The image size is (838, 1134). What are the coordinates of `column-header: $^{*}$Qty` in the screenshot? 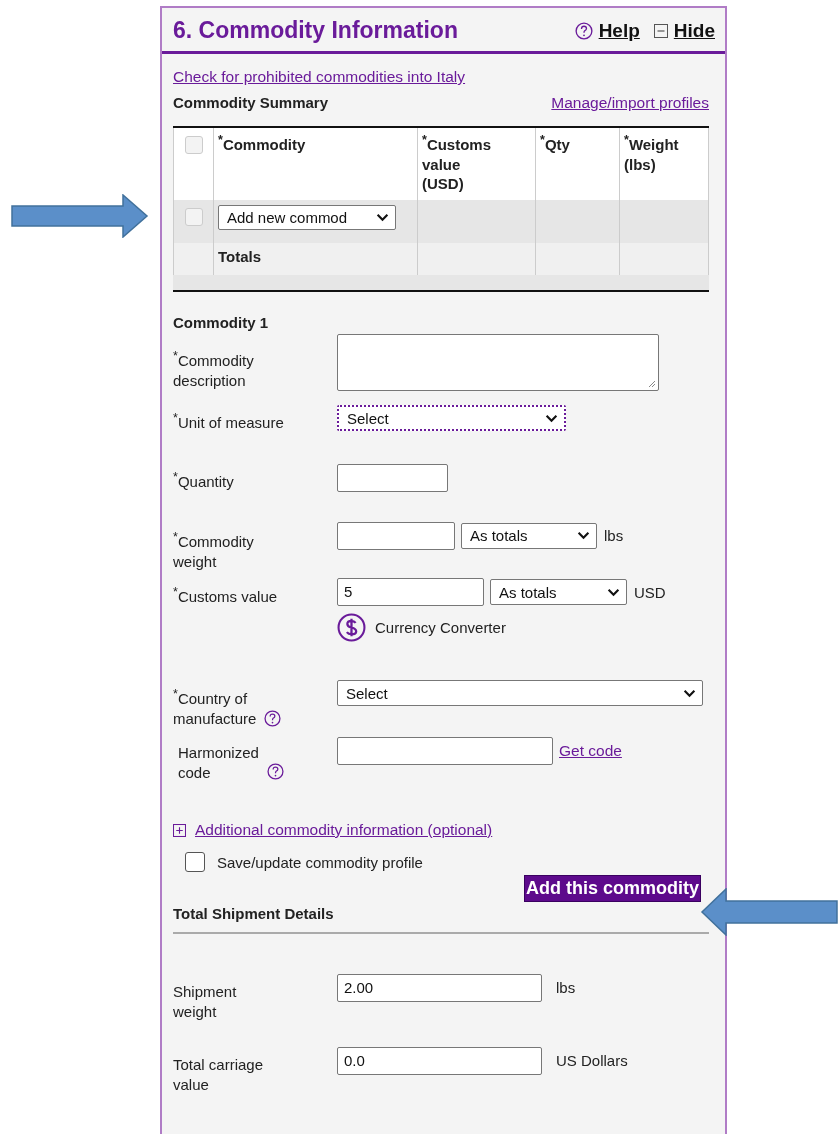 It's located at (555, 144).